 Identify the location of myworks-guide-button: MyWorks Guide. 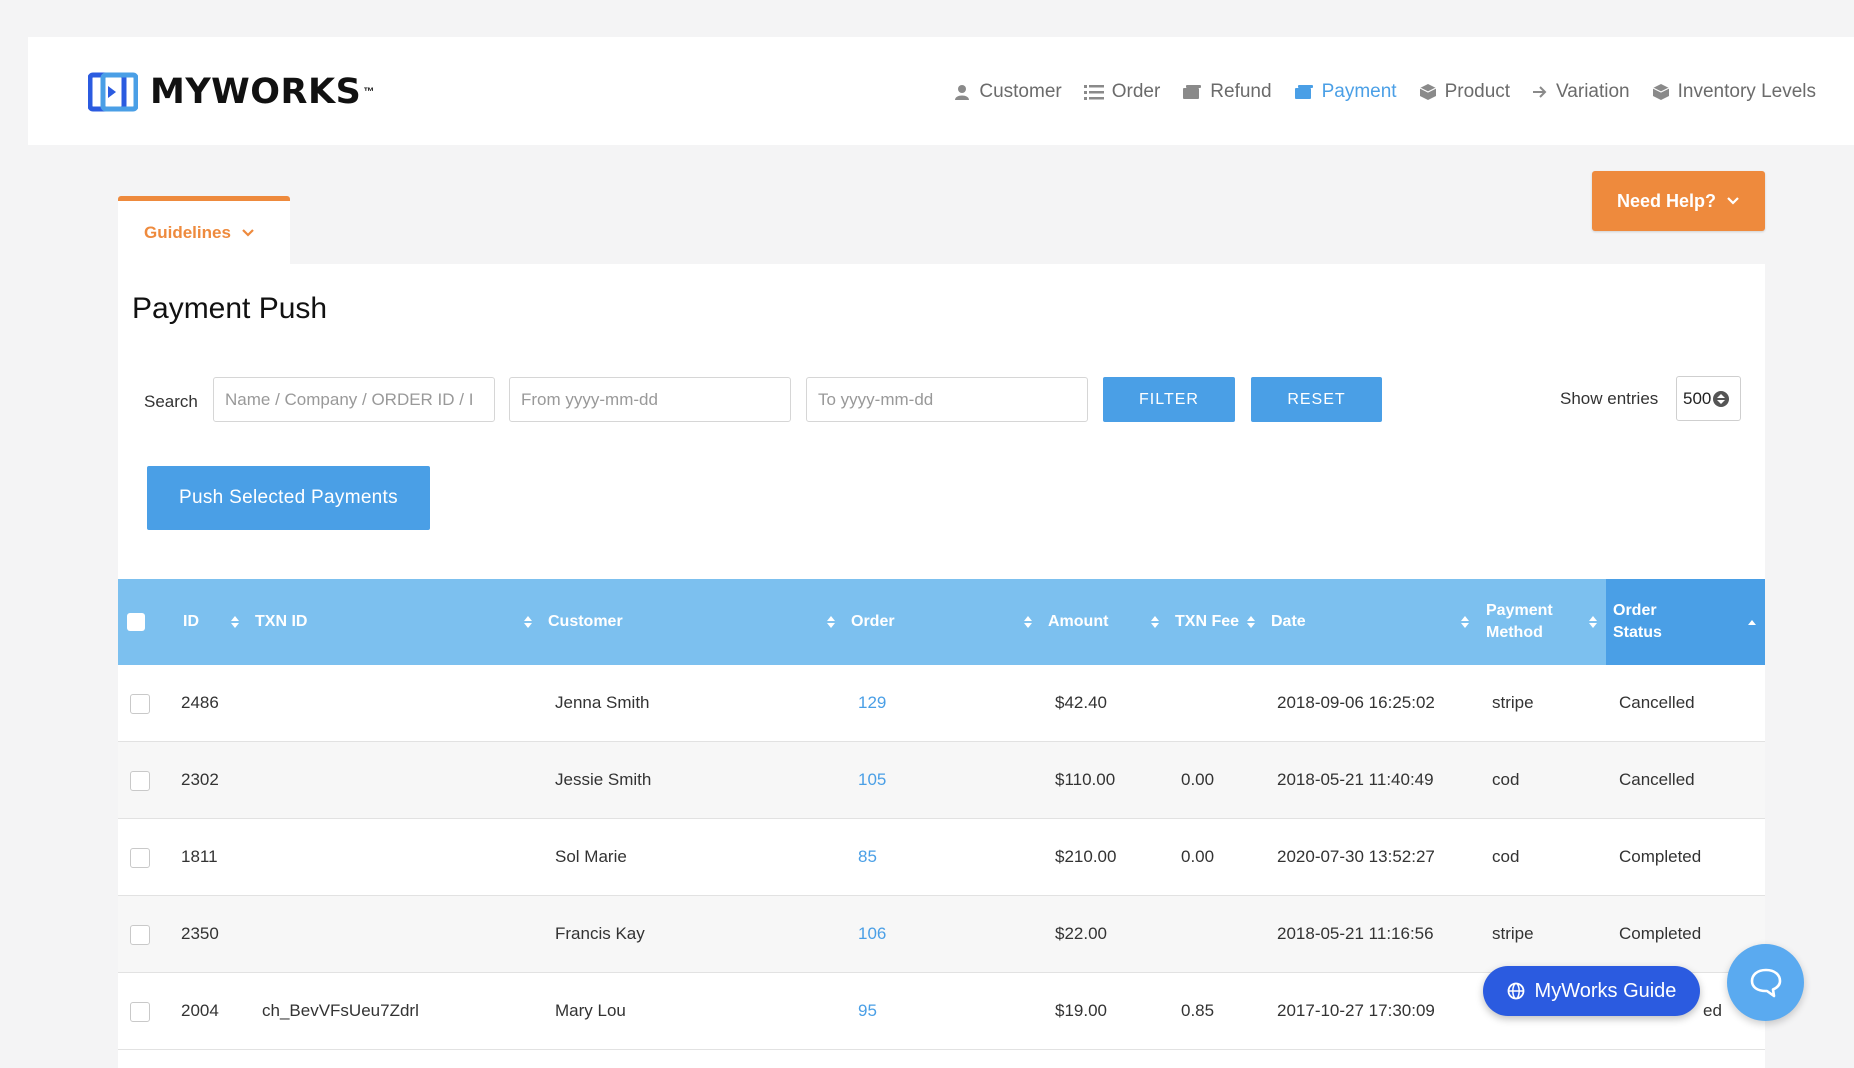
(1591, 991).